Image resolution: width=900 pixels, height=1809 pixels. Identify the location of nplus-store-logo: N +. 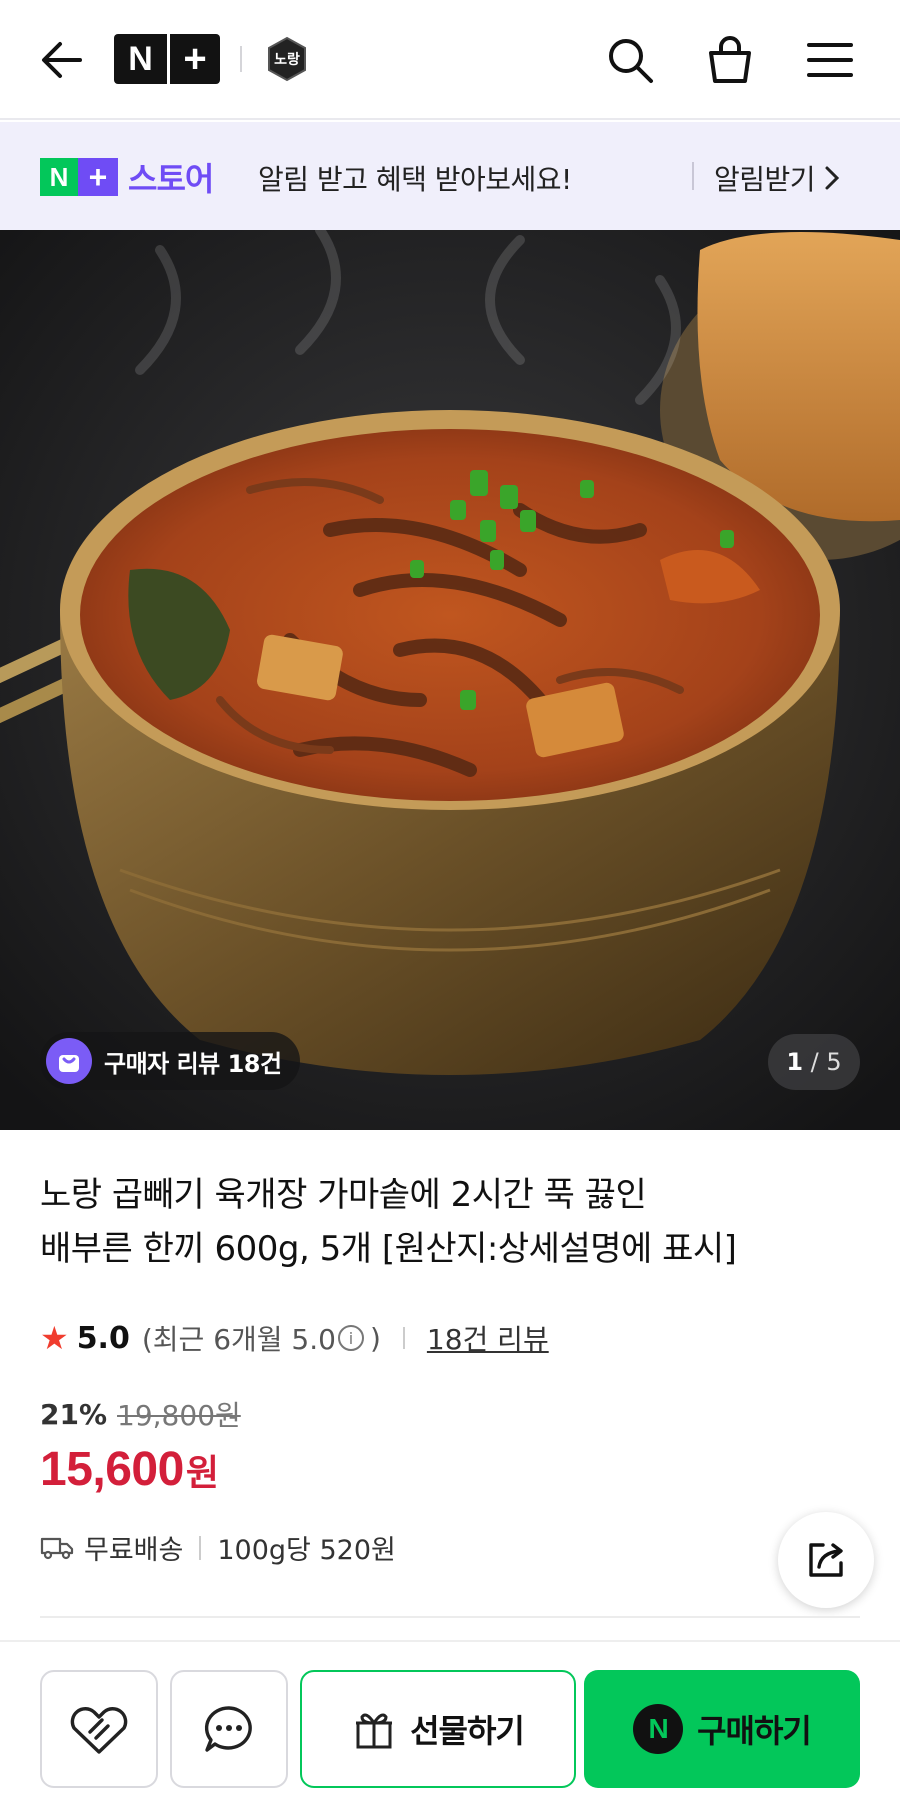
(79, 177).